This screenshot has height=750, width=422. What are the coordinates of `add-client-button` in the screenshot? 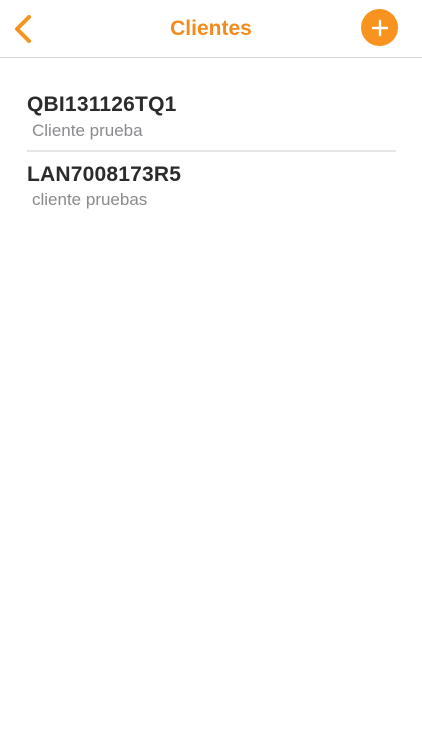 It's located at (379, 27).